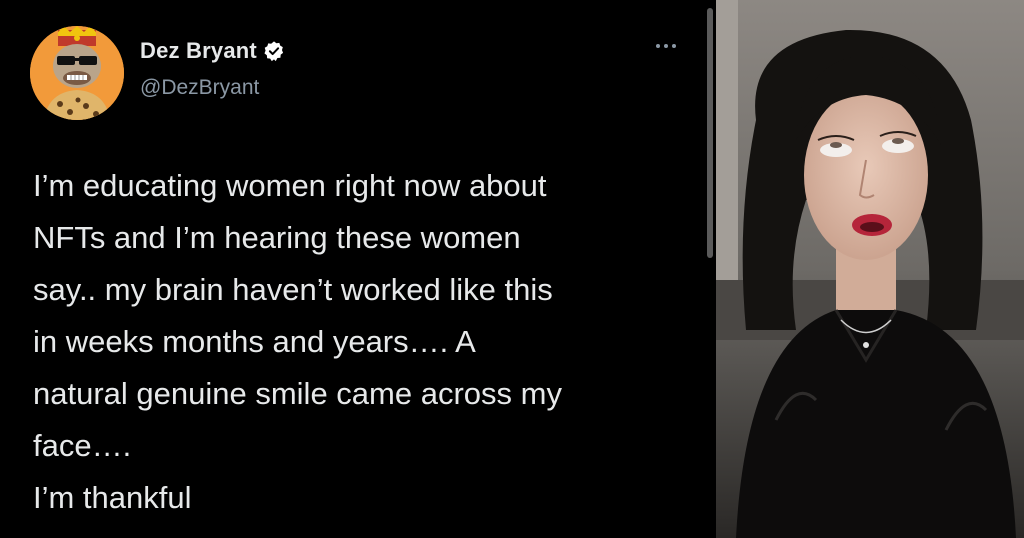 The width and height of the screenshot is (1024, 538). Describe the element at coordinates (277, 237) in the screenshot. I see `tweet-text-line: NFTs and I’m hearing these women` at that location.